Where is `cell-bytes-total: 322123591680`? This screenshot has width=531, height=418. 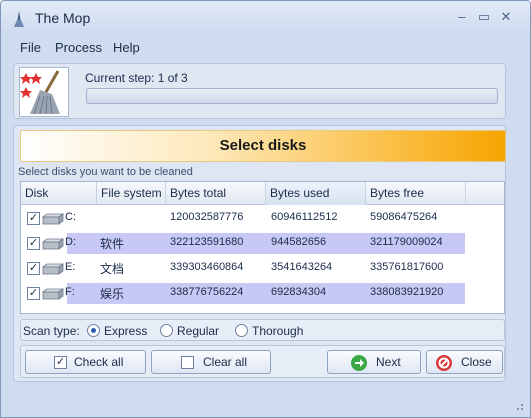 cell-bytes-total: 322123591680 is located at coordinates (207, 242).